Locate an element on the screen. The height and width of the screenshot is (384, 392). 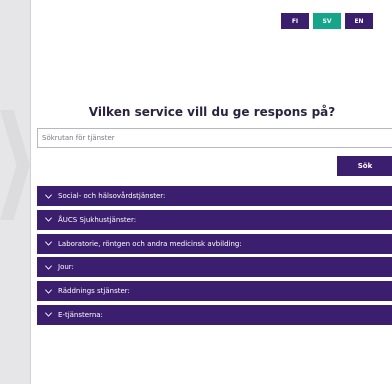
chevron-right-icon is located at coordinates (15, 165).